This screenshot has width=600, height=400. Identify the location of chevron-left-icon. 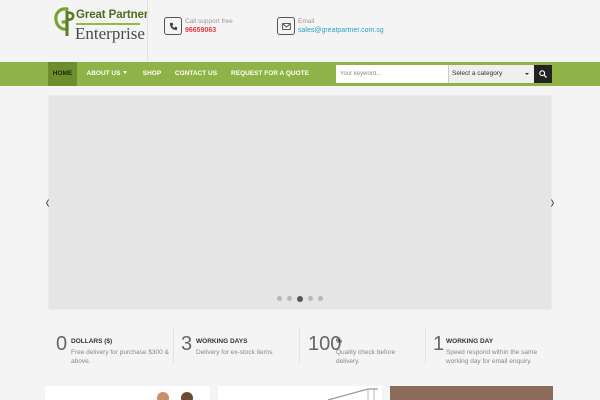
(47, 203).